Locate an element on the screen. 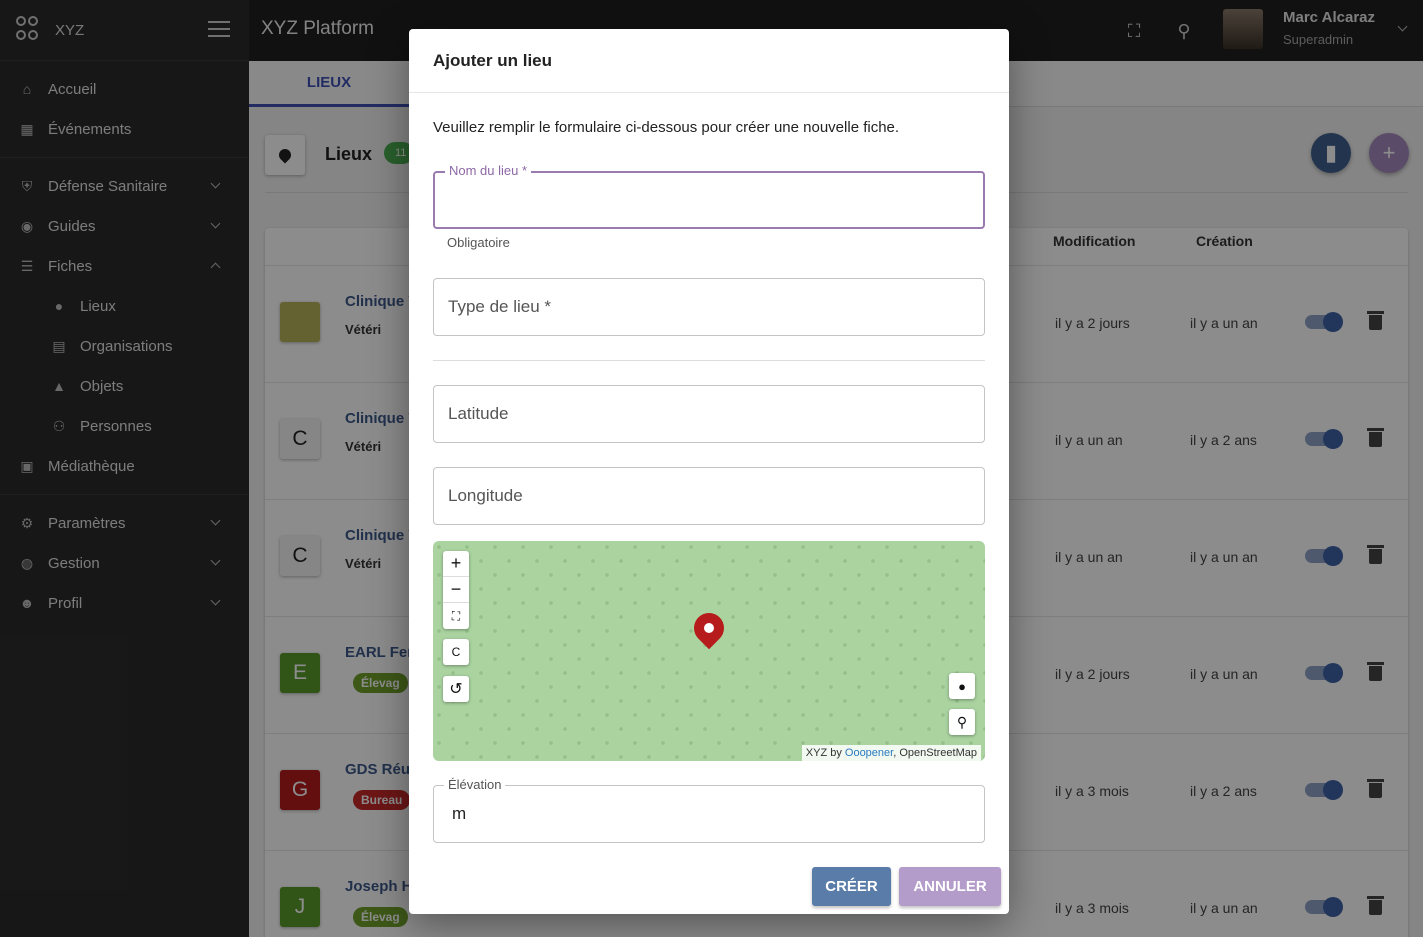  attribution-link: Ooopener is located at coordinates (869, 753).